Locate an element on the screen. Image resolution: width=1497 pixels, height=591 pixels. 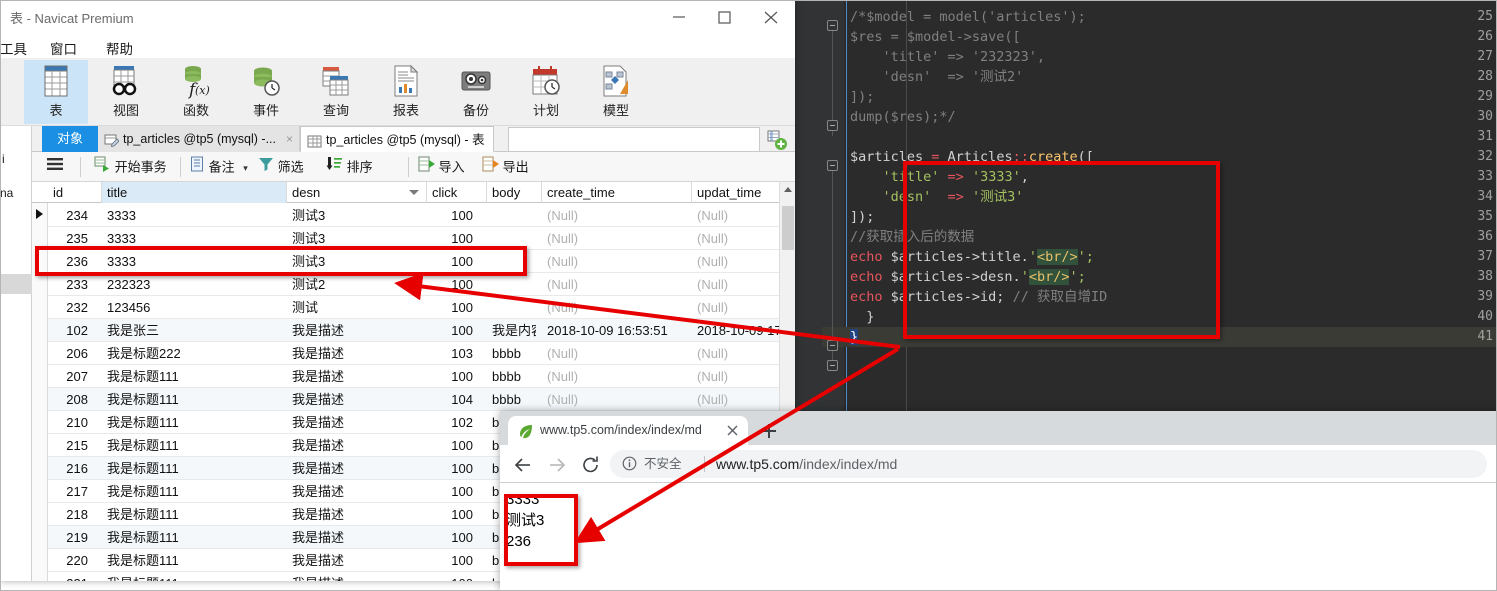
main-toolbar: 表 视图 f (x) 函数 事件 查询 报表 备份 计划 模型 is located at coordinates (397, 92).